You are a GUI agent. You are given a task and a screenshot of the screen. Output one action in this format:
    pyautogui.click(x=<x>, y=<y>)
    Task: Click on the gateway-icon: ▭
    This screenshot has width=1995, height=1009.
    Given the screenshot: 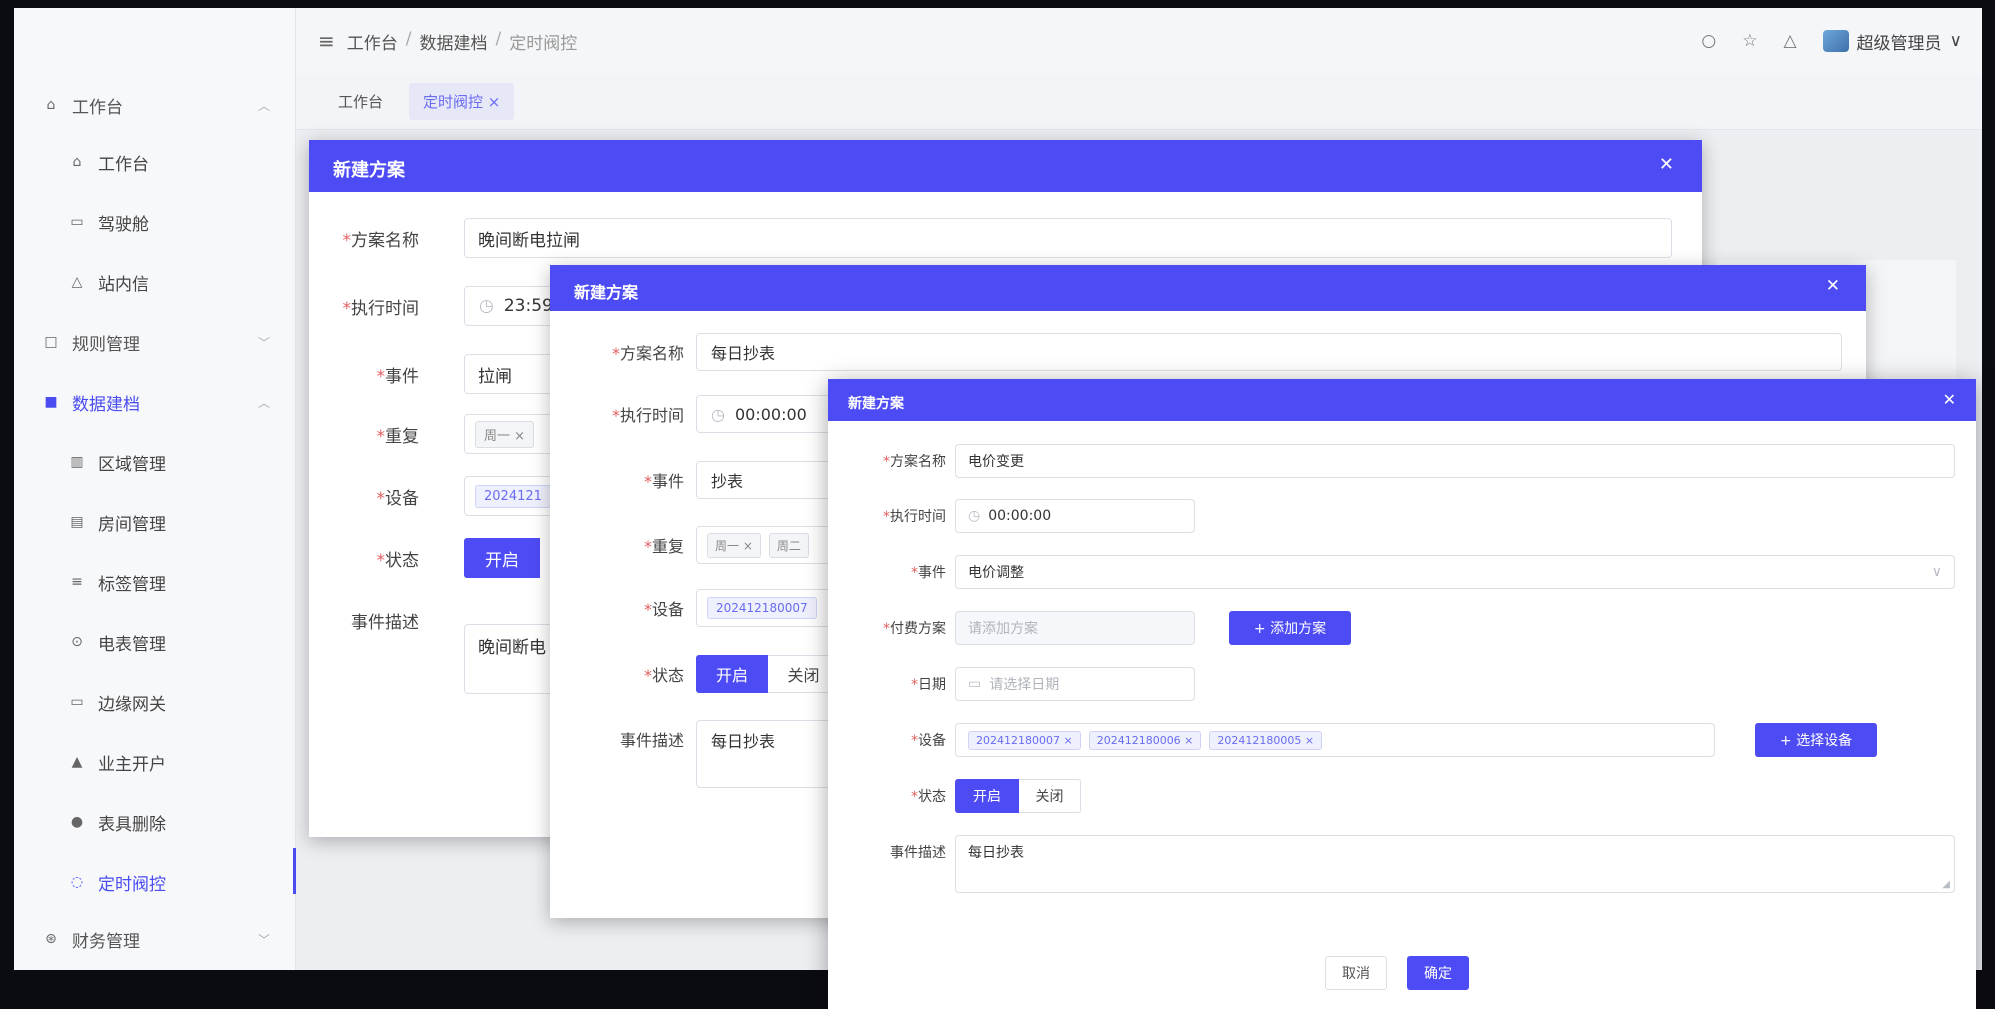 What is the action you would take?
    pyautogui.click(x=77, y=702)
    